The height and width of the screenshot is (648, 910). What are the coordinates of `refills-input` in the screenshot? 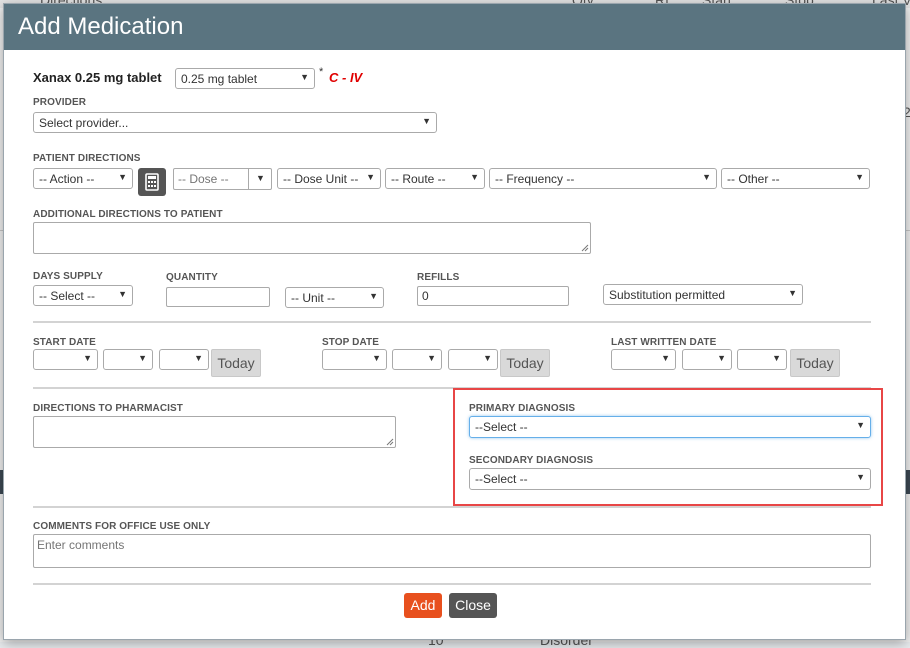 It's located at (493, 296).